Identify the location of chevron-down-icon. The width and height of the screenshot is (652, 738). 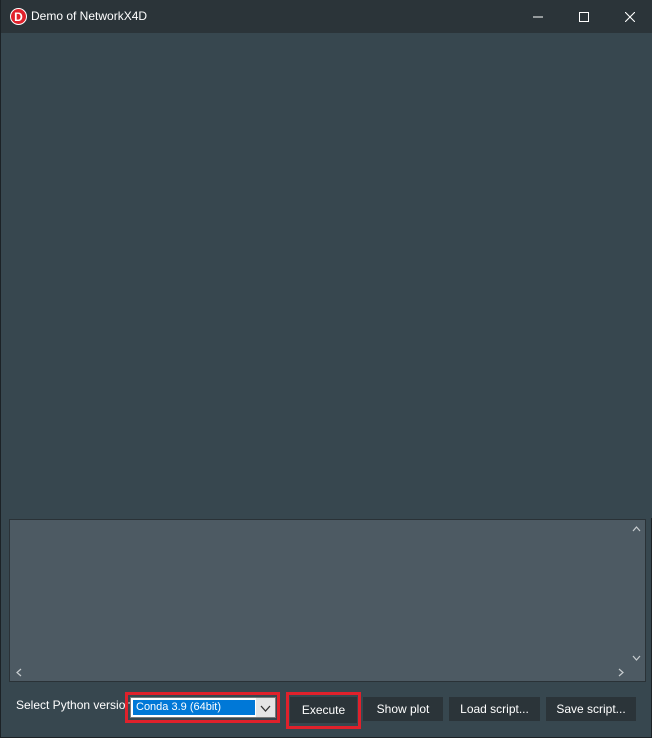
(265, 708).